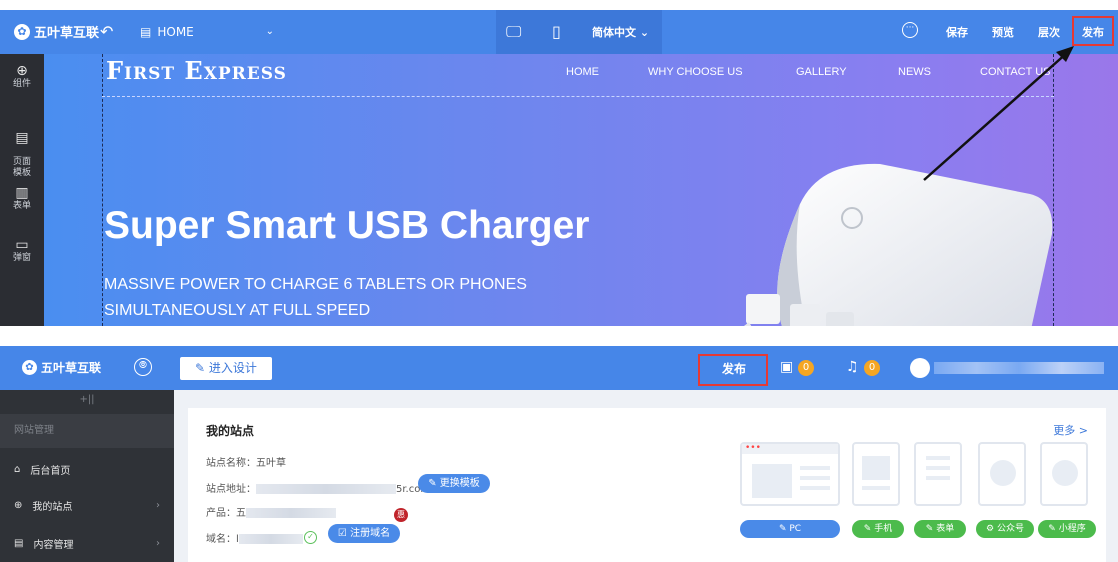  I want to click on wechat-icon, so click(1003, 473).